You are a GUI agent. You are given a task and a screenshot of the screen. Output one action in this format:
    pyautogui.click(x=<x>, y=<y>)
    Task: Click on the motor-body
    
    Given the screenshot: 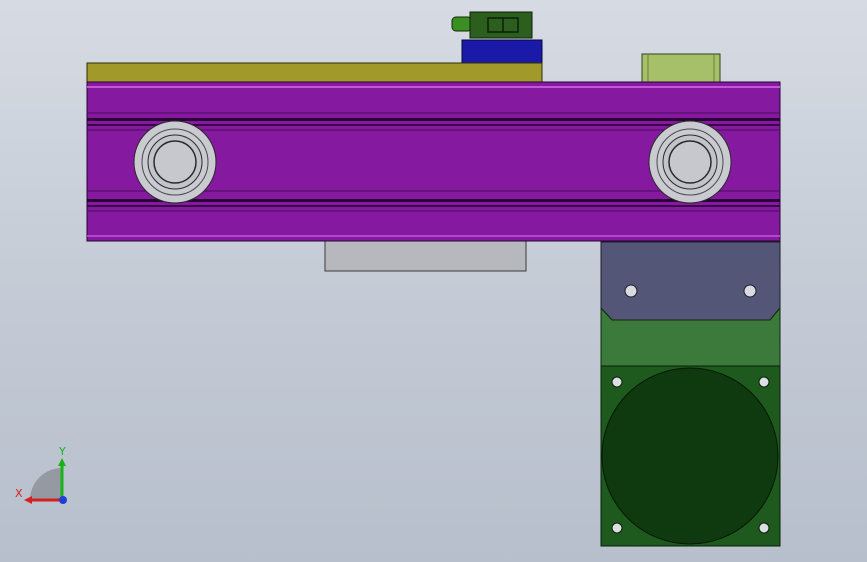 What is the action you would take?
    pyautogui.click(x=690, y=456)
    